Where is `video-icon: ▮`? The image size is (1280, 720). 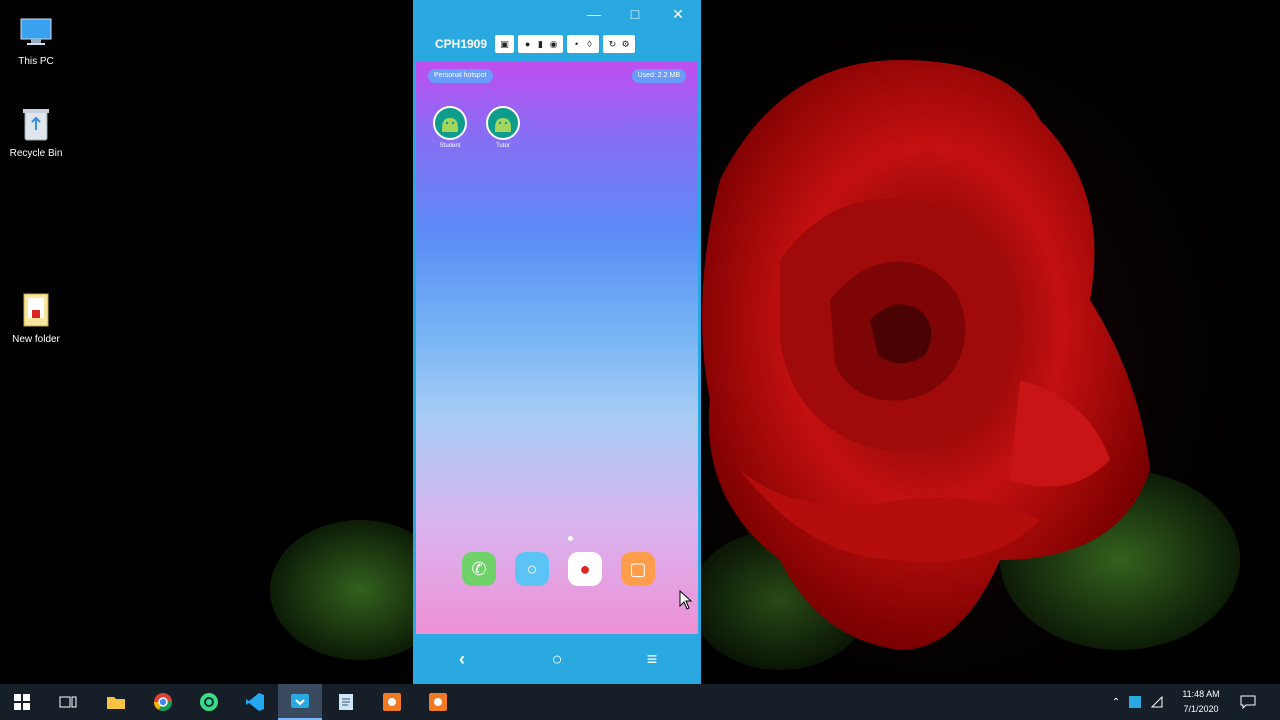
video-icon: ▮ is located at coordinates (540, 44).